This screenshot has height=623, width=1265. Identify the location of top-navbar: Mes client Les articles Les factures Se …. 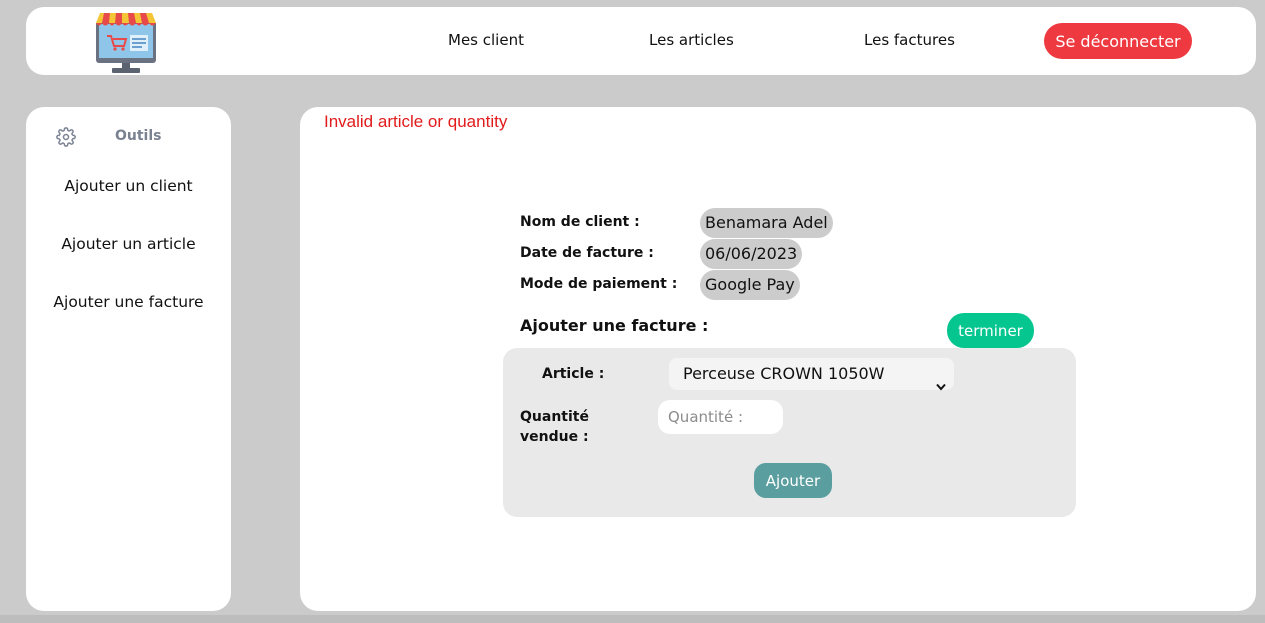
(641, 41).